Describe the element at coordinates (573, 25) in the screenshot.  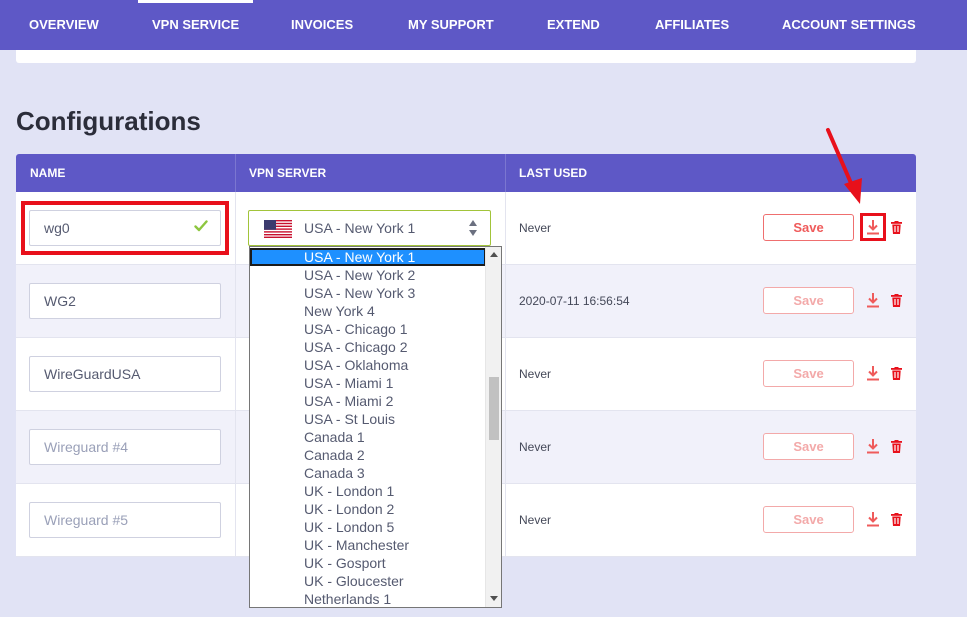
I see `nav-tab-extend: EXTEND` at that location.